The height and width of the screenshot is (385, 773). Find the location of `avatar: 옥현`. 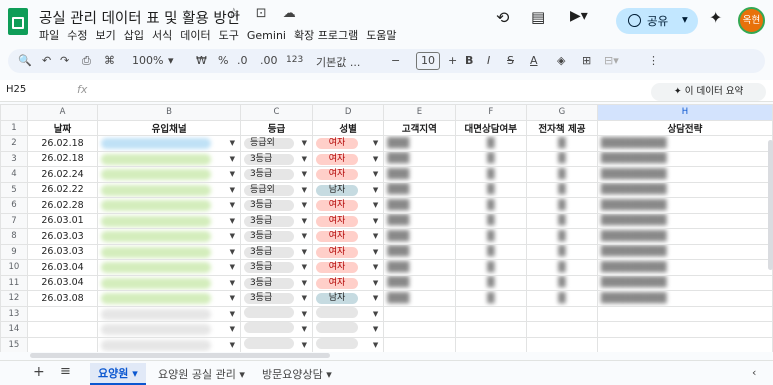

avatar: 옥현 is located at coordinates (751, 20).